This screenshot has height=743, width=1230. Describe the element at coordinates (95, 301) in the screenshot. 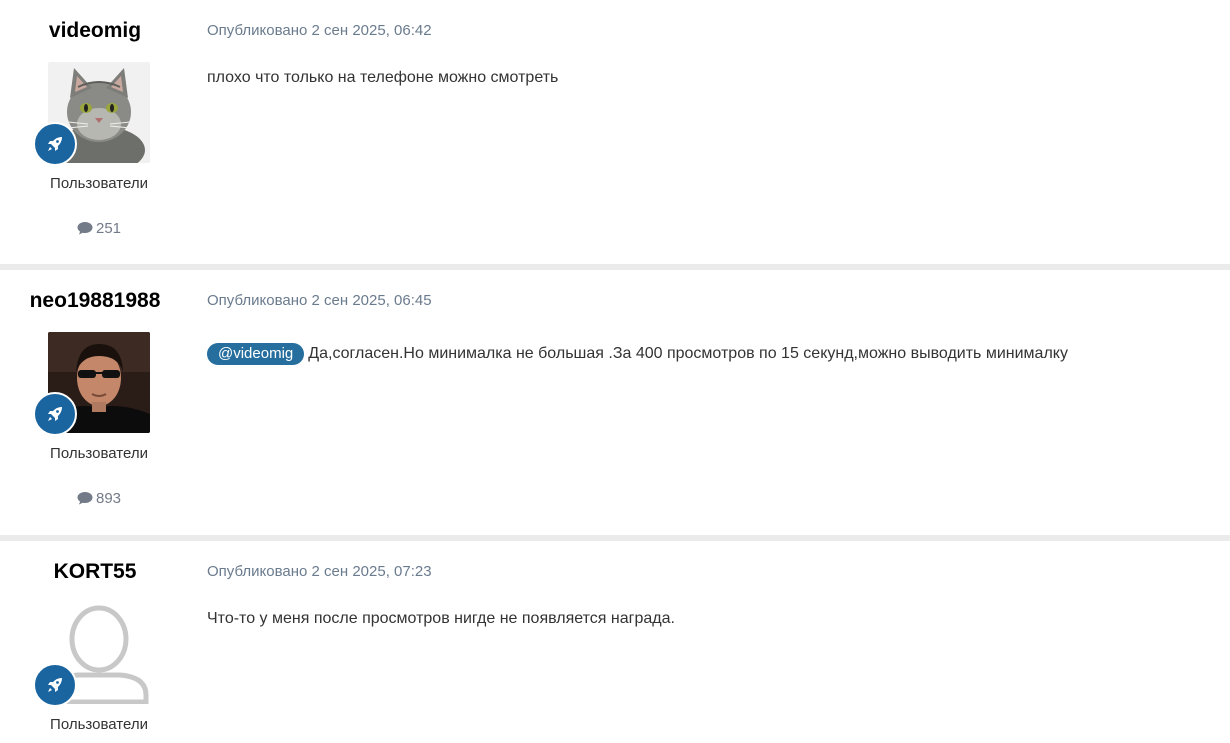

I see `author-name: neo19881988` at that location.